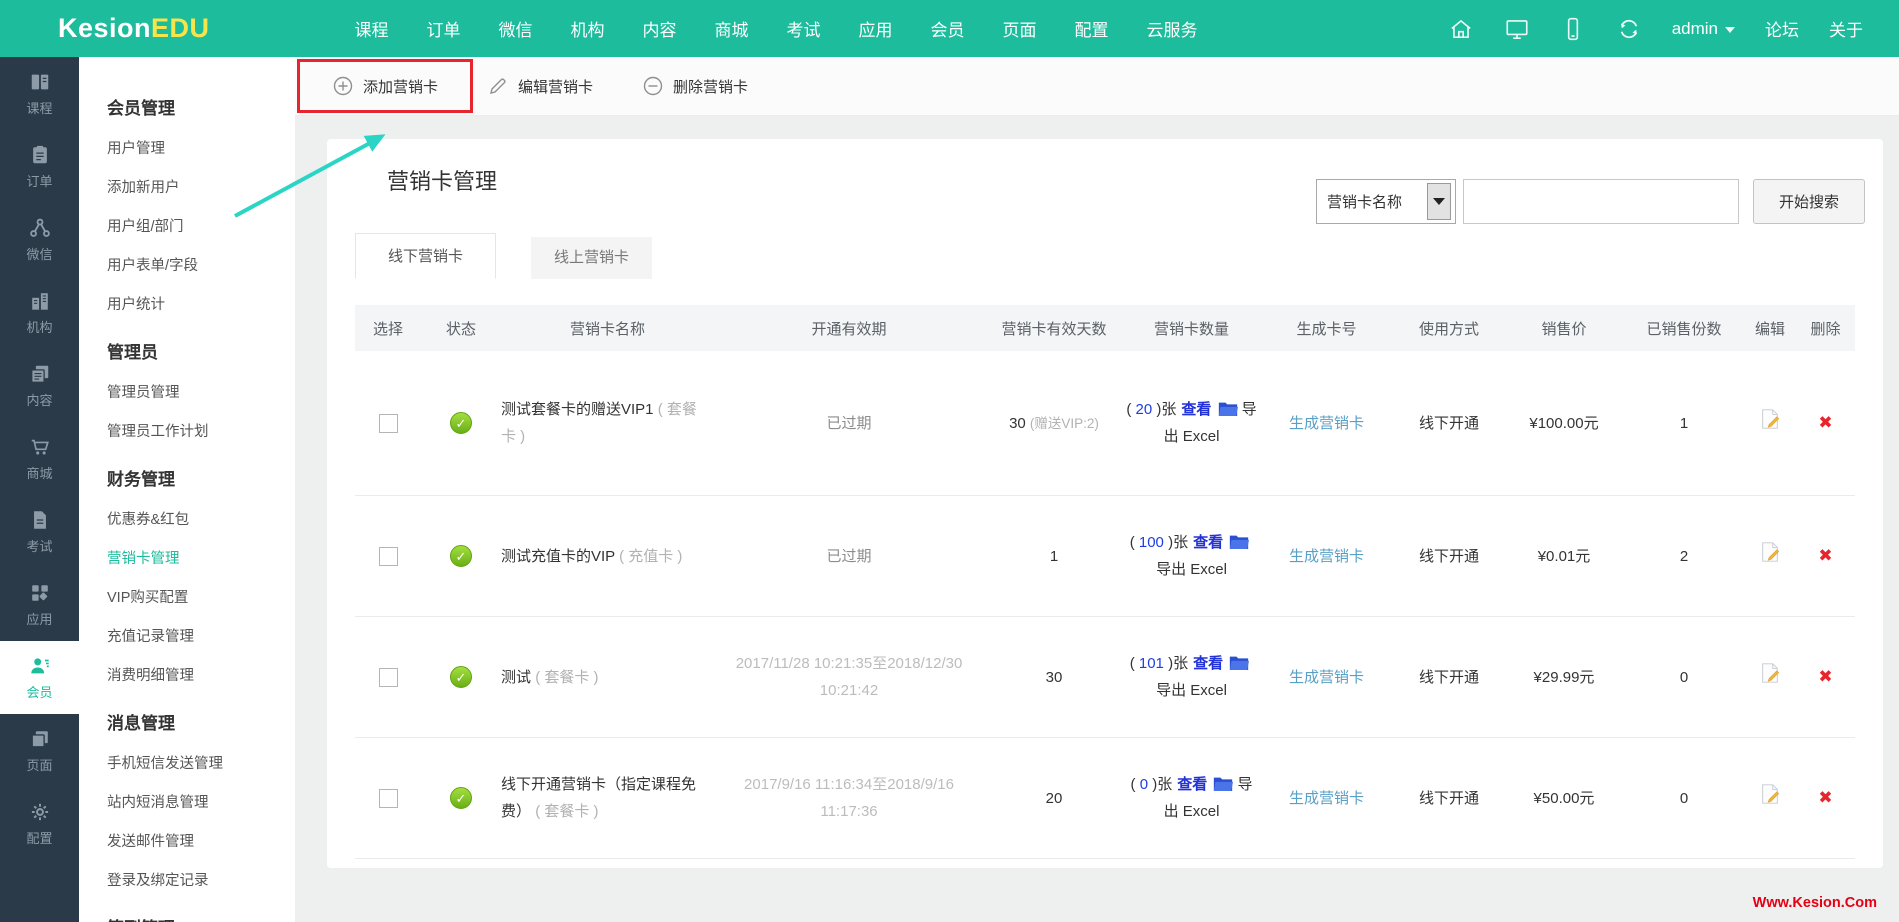  Describe the element at coordinates (1573, 29) in the screenshot. I see `mobile-icon` at that location.